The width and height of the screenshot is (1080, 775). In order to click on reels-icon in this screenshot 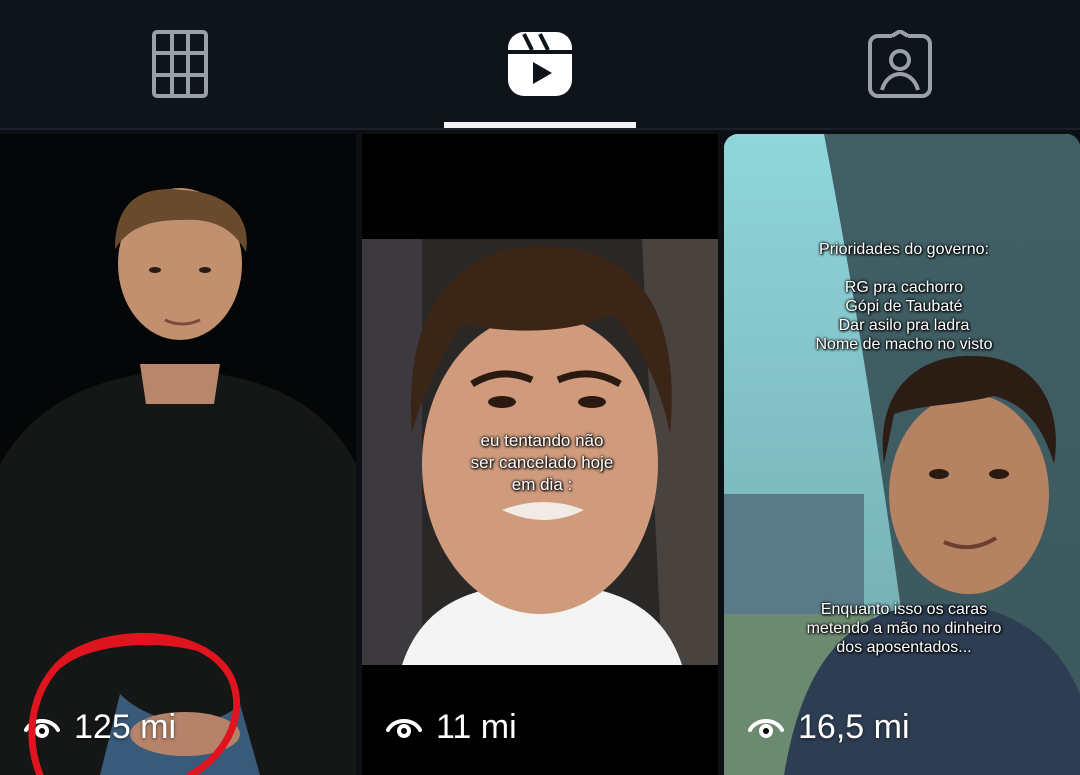, I will do `click(540, 64)`.